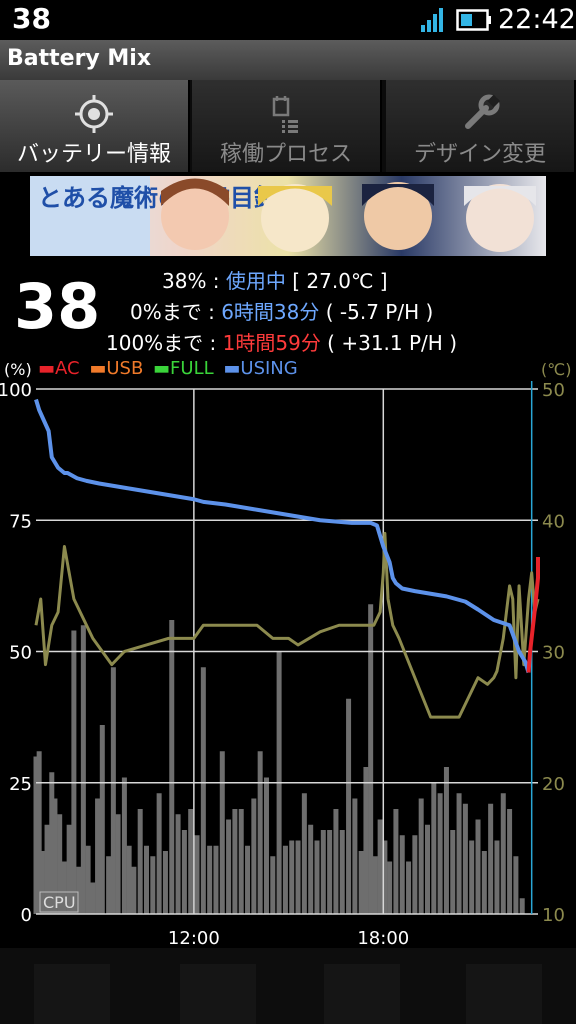 The height and width of the screenshot is (1024, 576). I want to click on gps-target-icon, so click(94, 114).